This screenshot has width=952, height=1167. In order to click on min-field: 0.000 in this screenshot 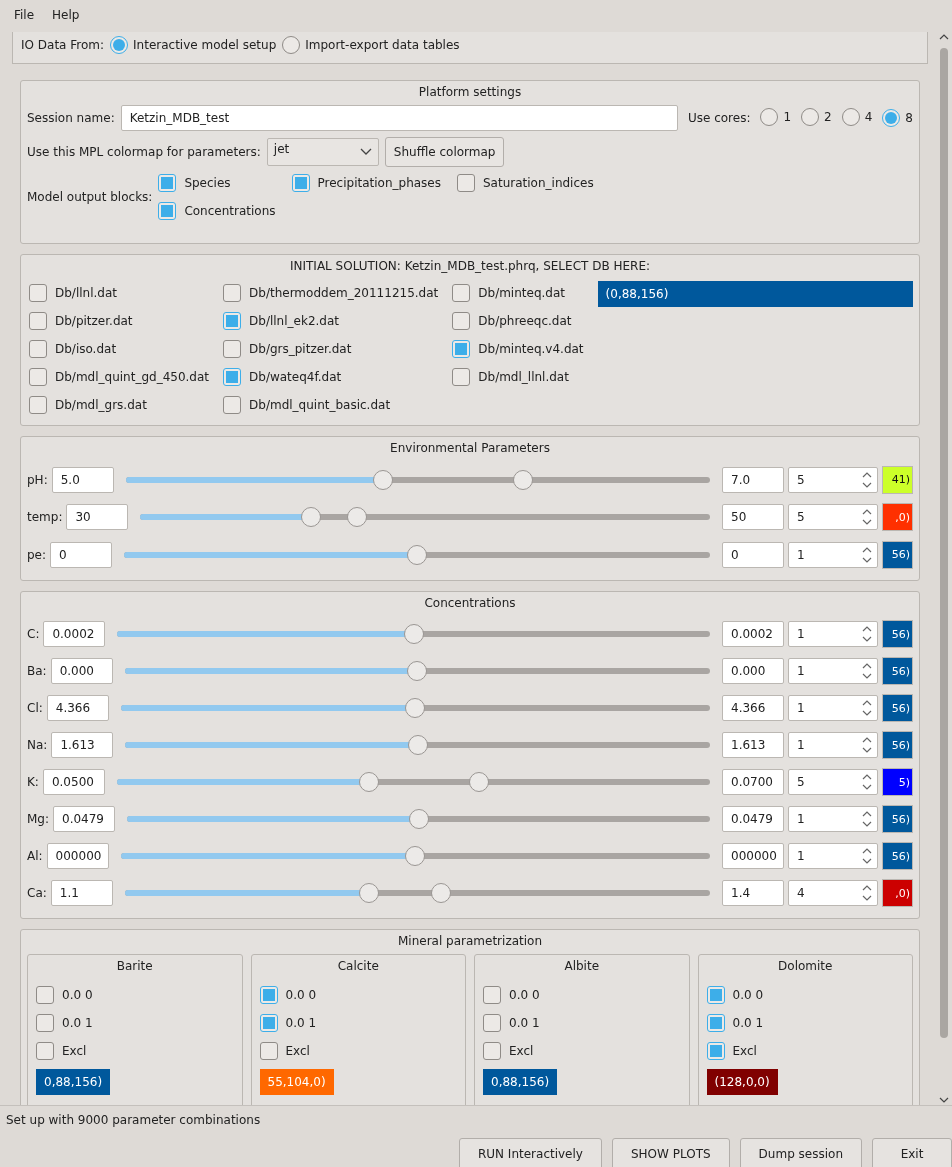, I will do `click(81, 671)`.